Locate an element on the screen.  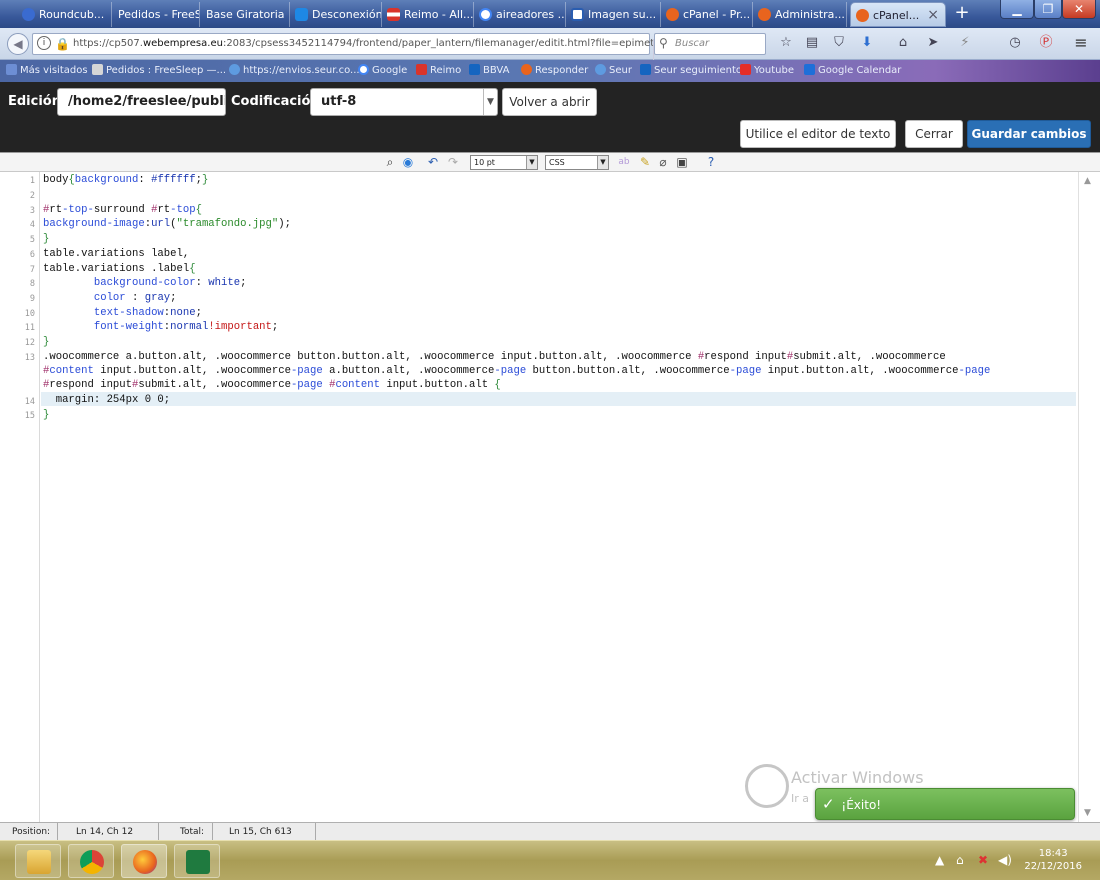
goto-icon: ◉ is located at coordinates (408, 162).